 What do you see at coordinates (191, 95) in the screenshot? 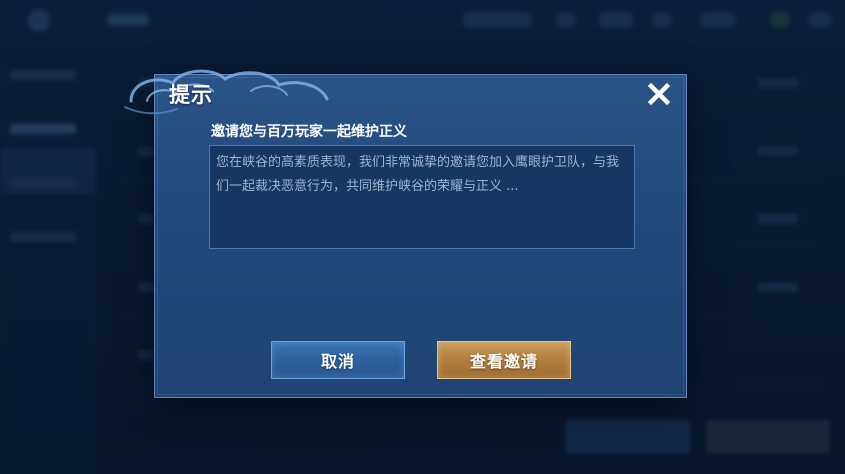
I see `dialog-title: 提示` at bounding box center [191, 95].